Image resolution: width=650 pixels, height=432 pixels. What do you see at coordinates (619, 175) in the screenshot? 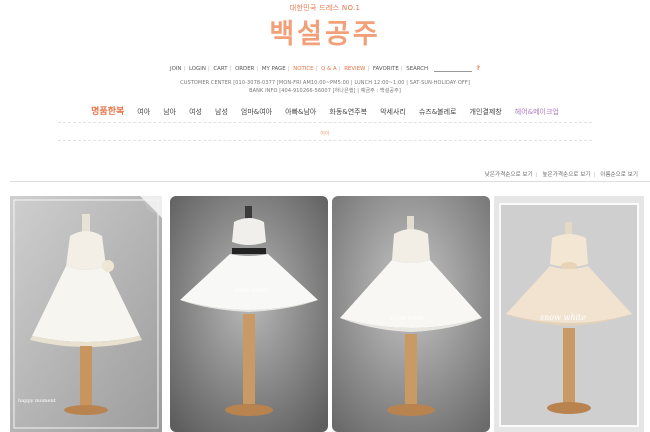
I see `sort-name: 이름순으로 보기` at bounding box center [619, 175].